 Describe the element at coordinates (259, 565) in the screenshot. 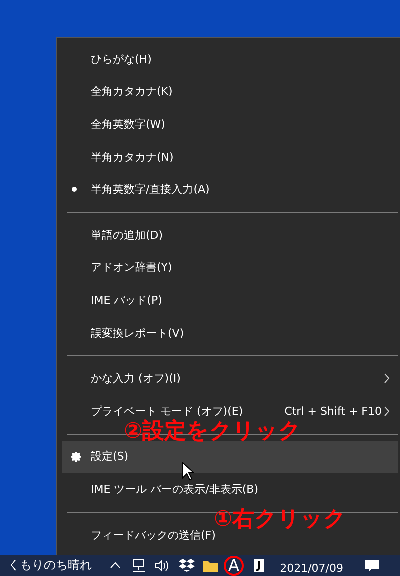

I see `ime-button: J` at that location.